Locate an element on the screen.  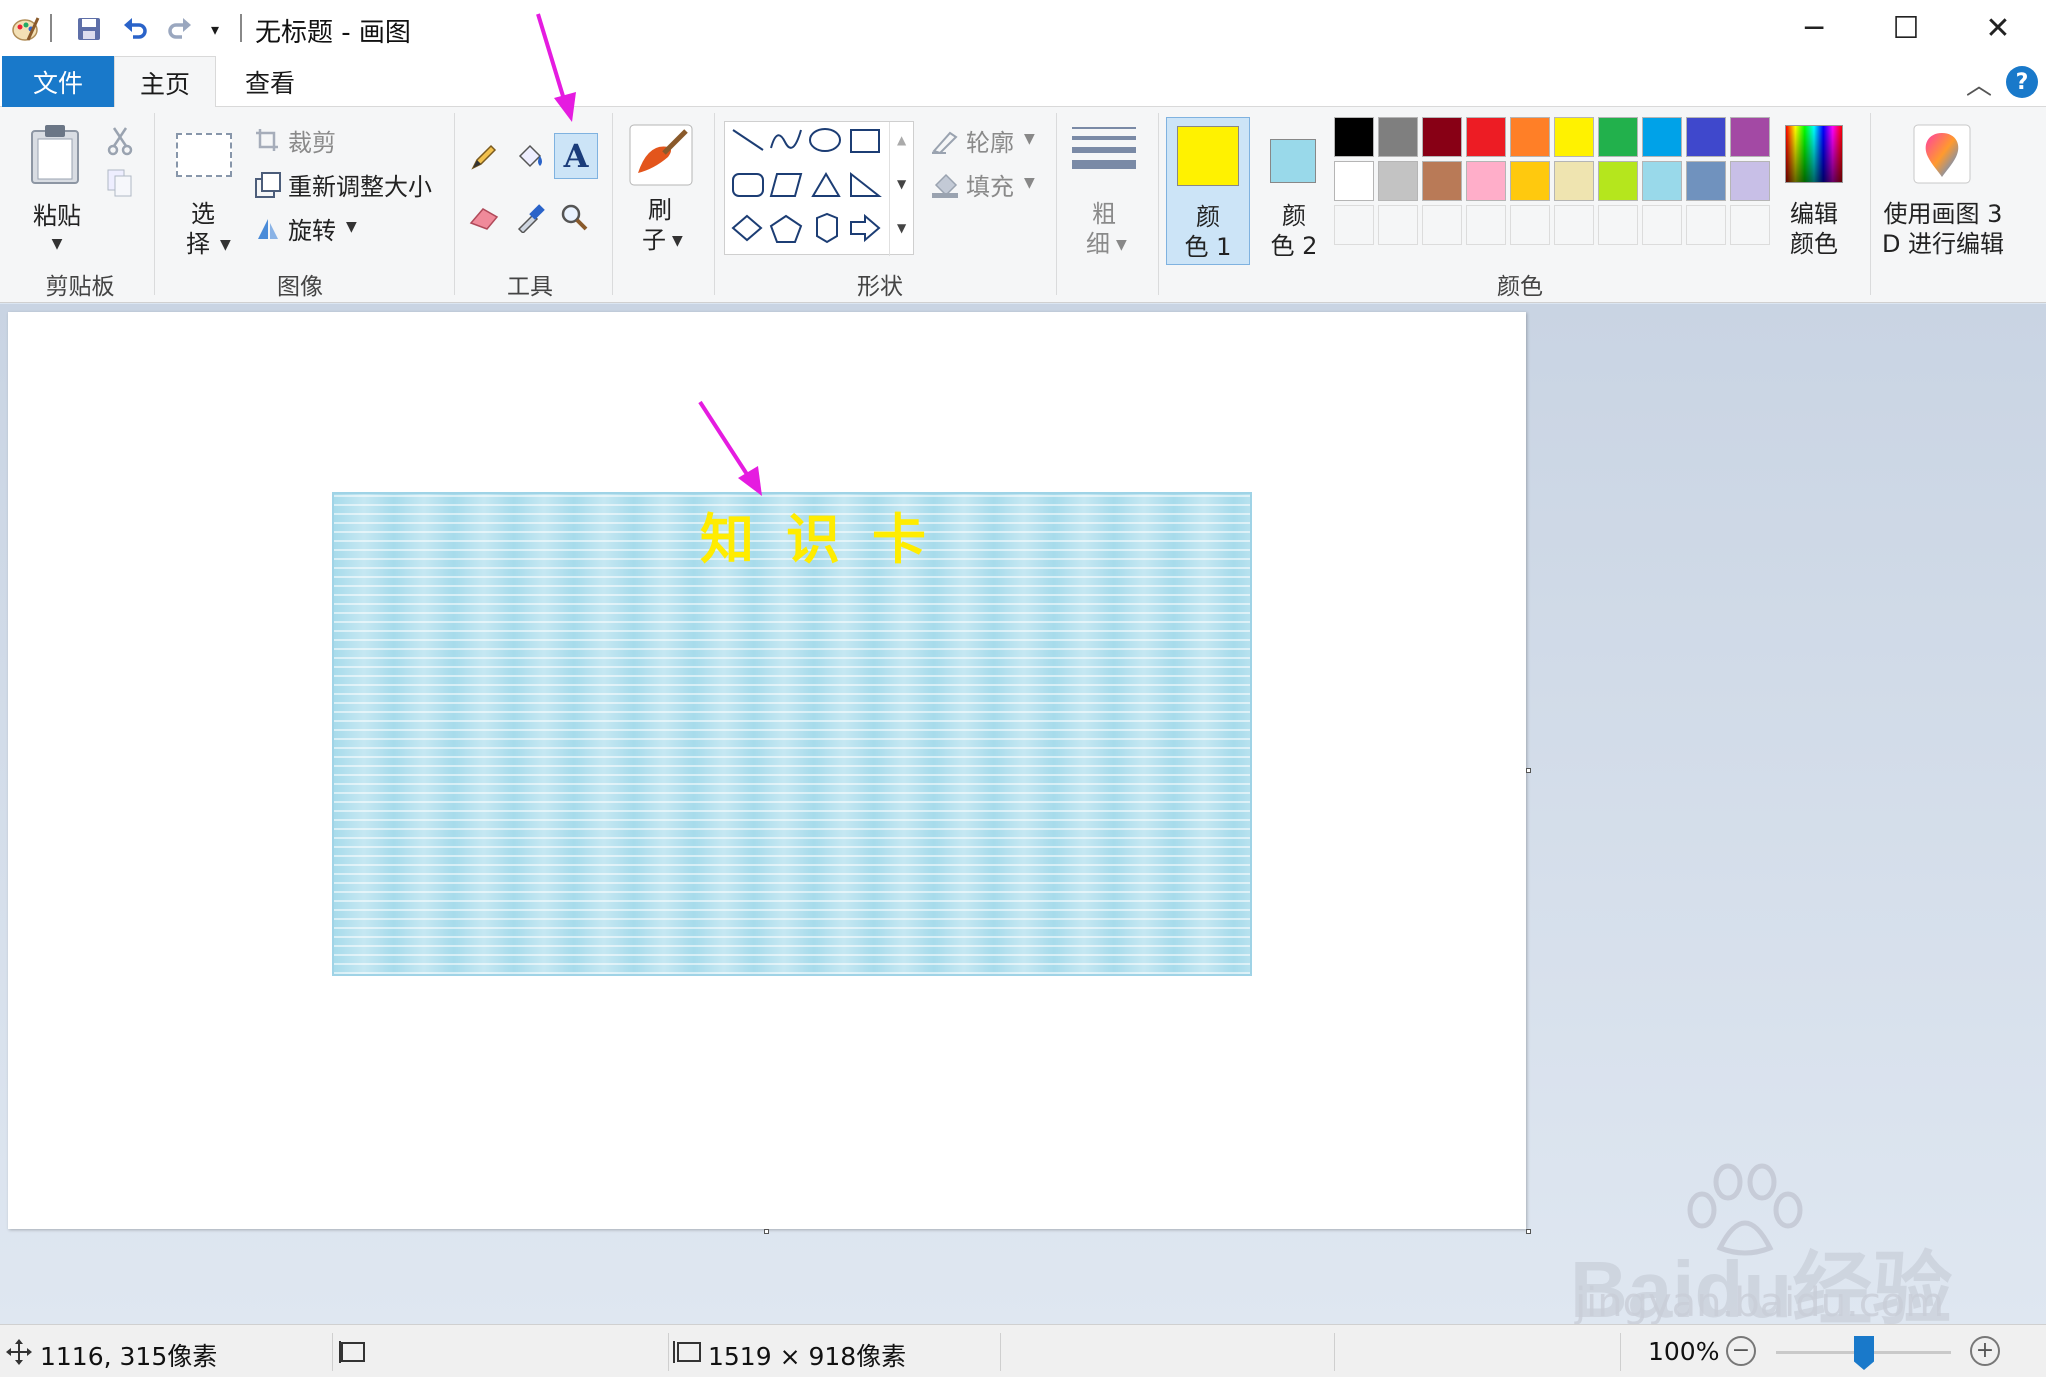
fill-button: 填充 ▼ is located at coordinates (985, 184).